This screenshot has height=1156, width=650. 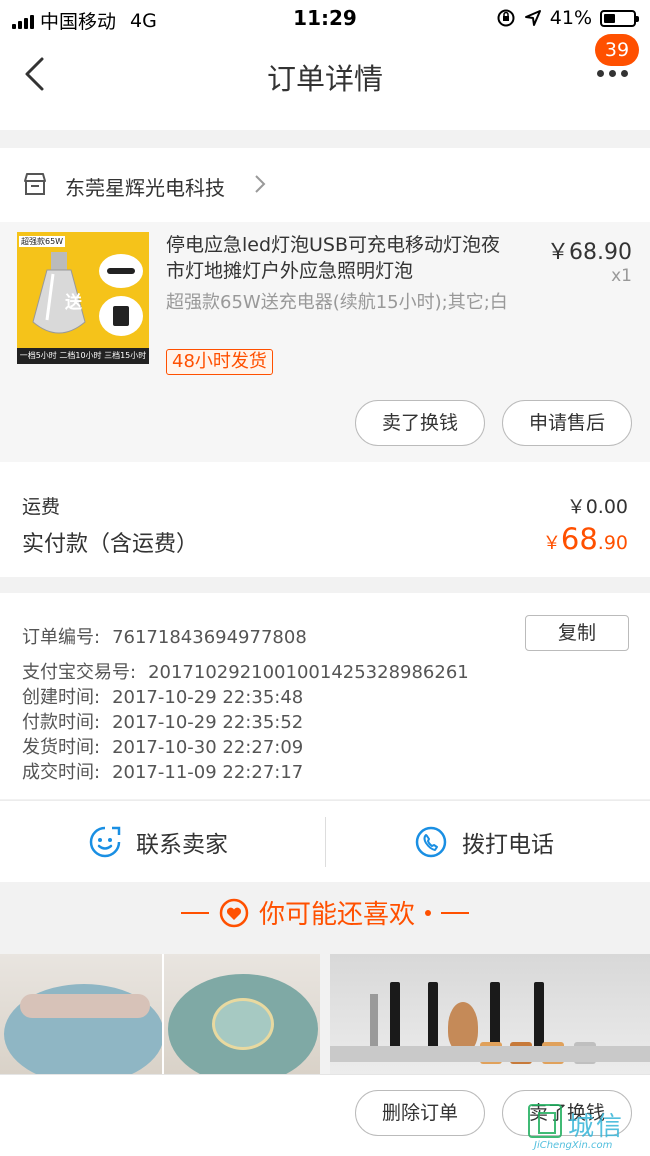 What do you see at coordinates (570, 18) in the screenshot?
I see `battery-percent: 41%` at bounding box center [570, 18].